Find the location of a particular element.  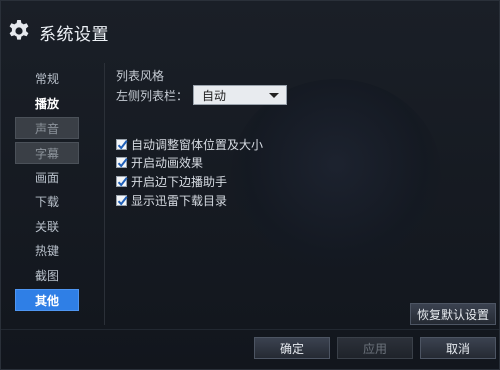

apply-button: 应用 is located at coordinates (375, 348).